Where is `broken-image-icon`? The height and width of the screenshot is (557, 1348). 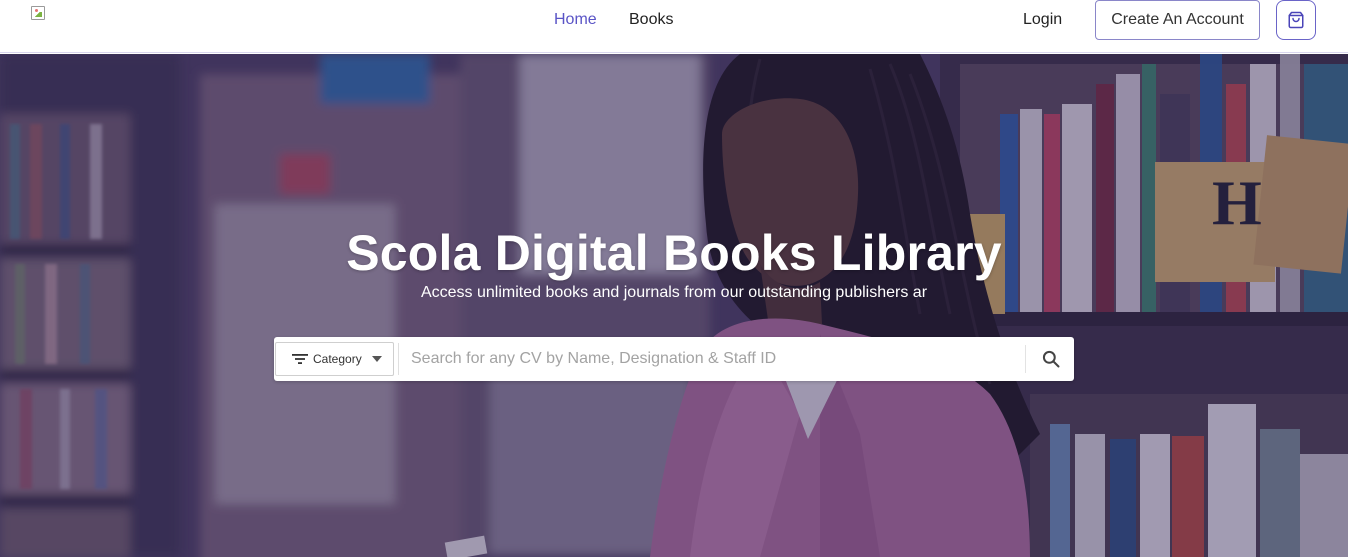
broken-image-icon is located at coordinates (38, 13).